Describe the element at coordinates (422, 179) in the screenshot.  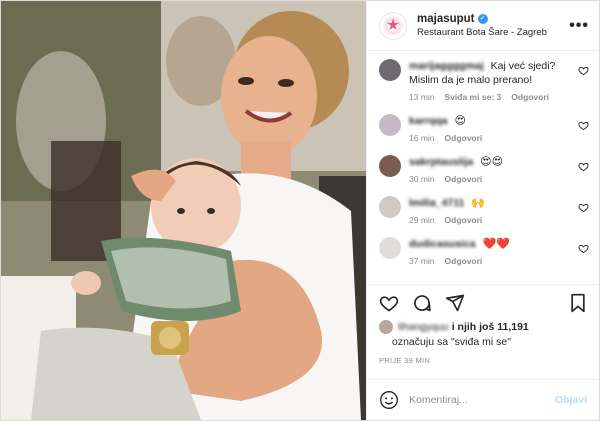
I see `comment-time: 30 min` at that location.